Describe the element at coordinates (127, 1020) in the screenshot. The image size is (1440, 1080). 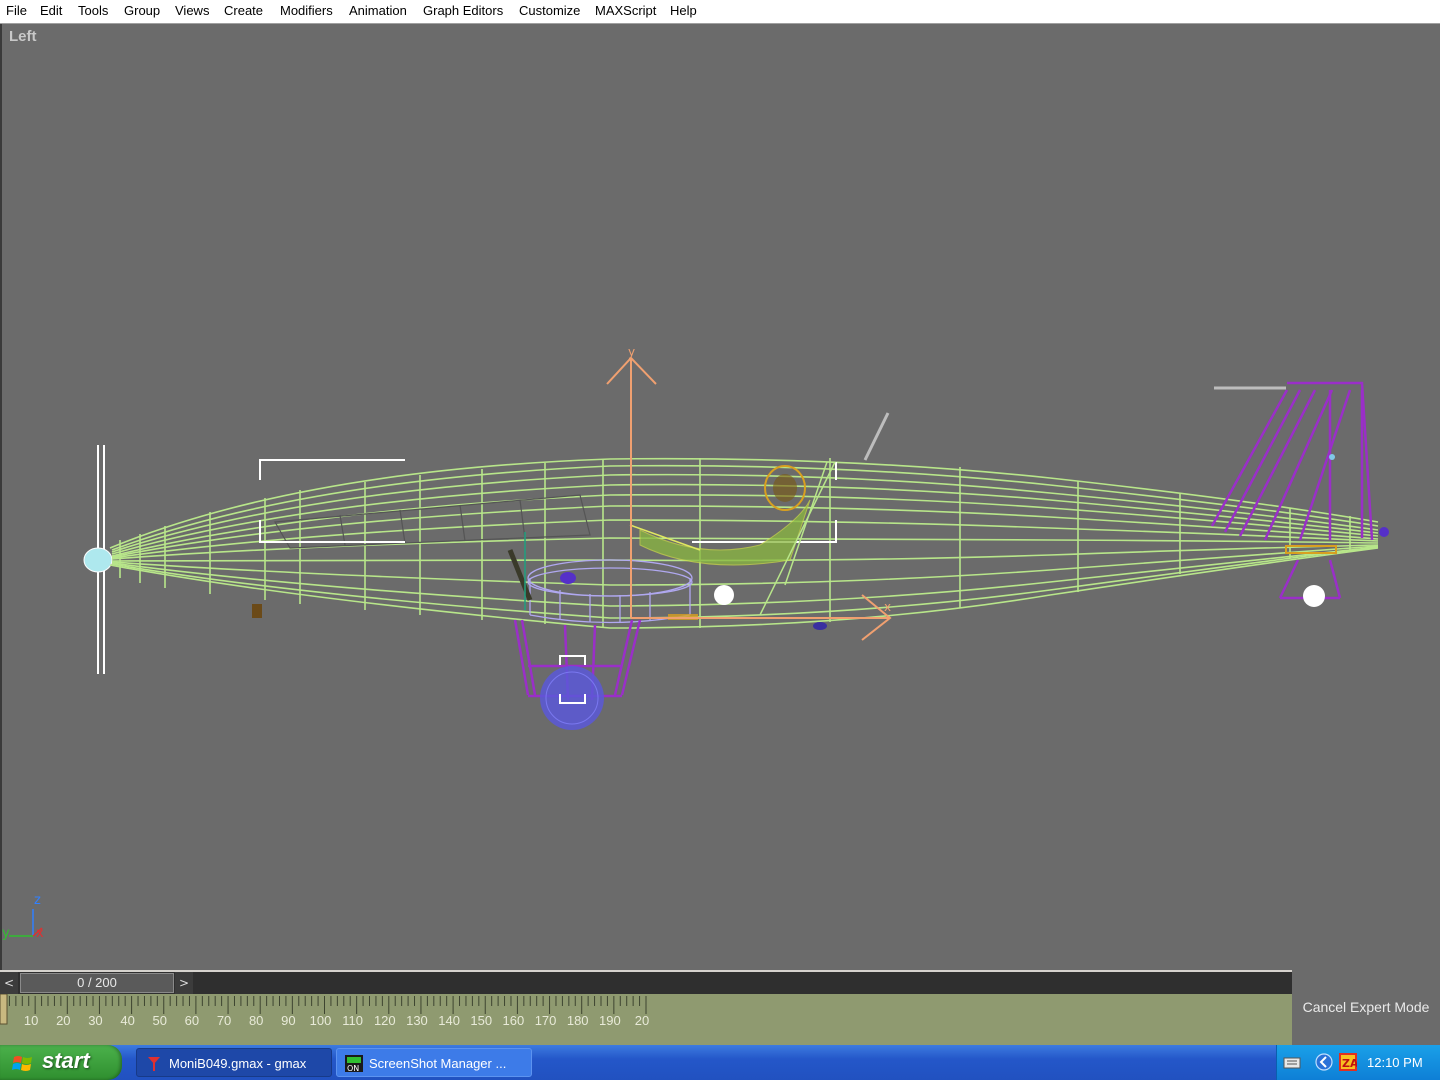
I see `timeline-tick-label: 40` at that location.